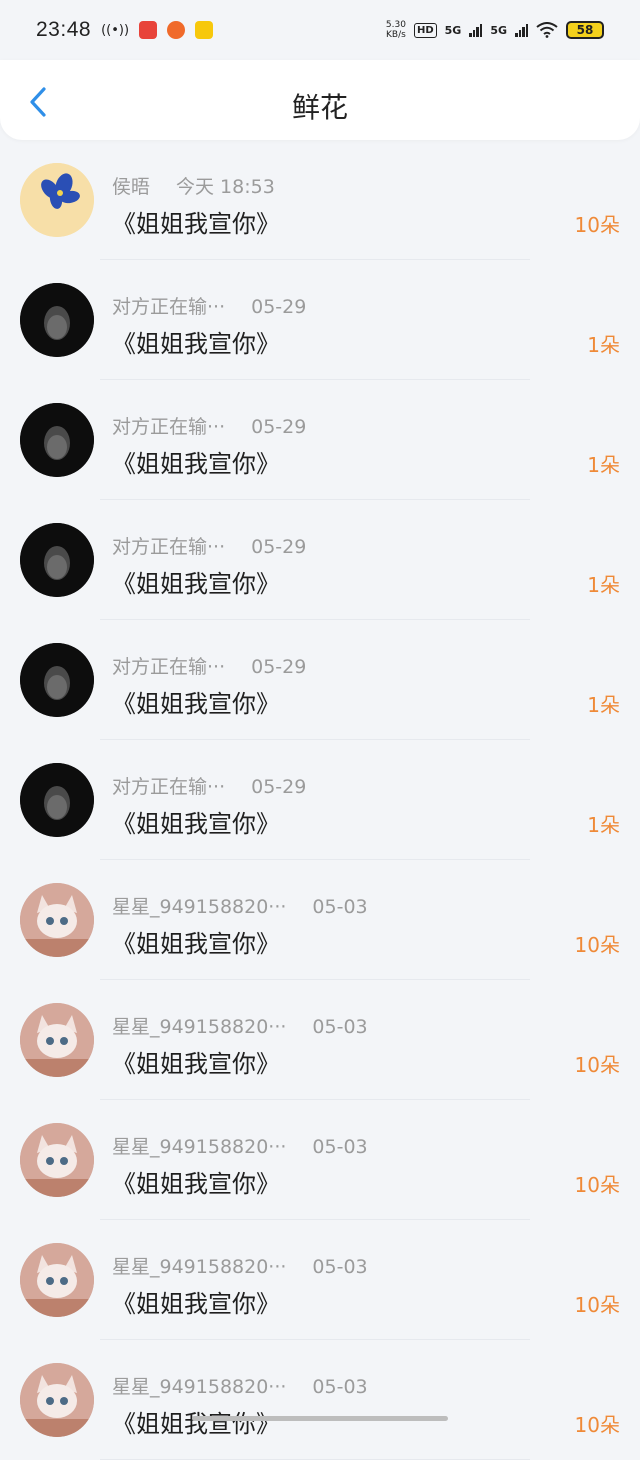 Image resolution: width=640 pixels, height=1460 pixels. I want to click on sender-meta: 侯晤 今天 18:53, so click(193, 185).